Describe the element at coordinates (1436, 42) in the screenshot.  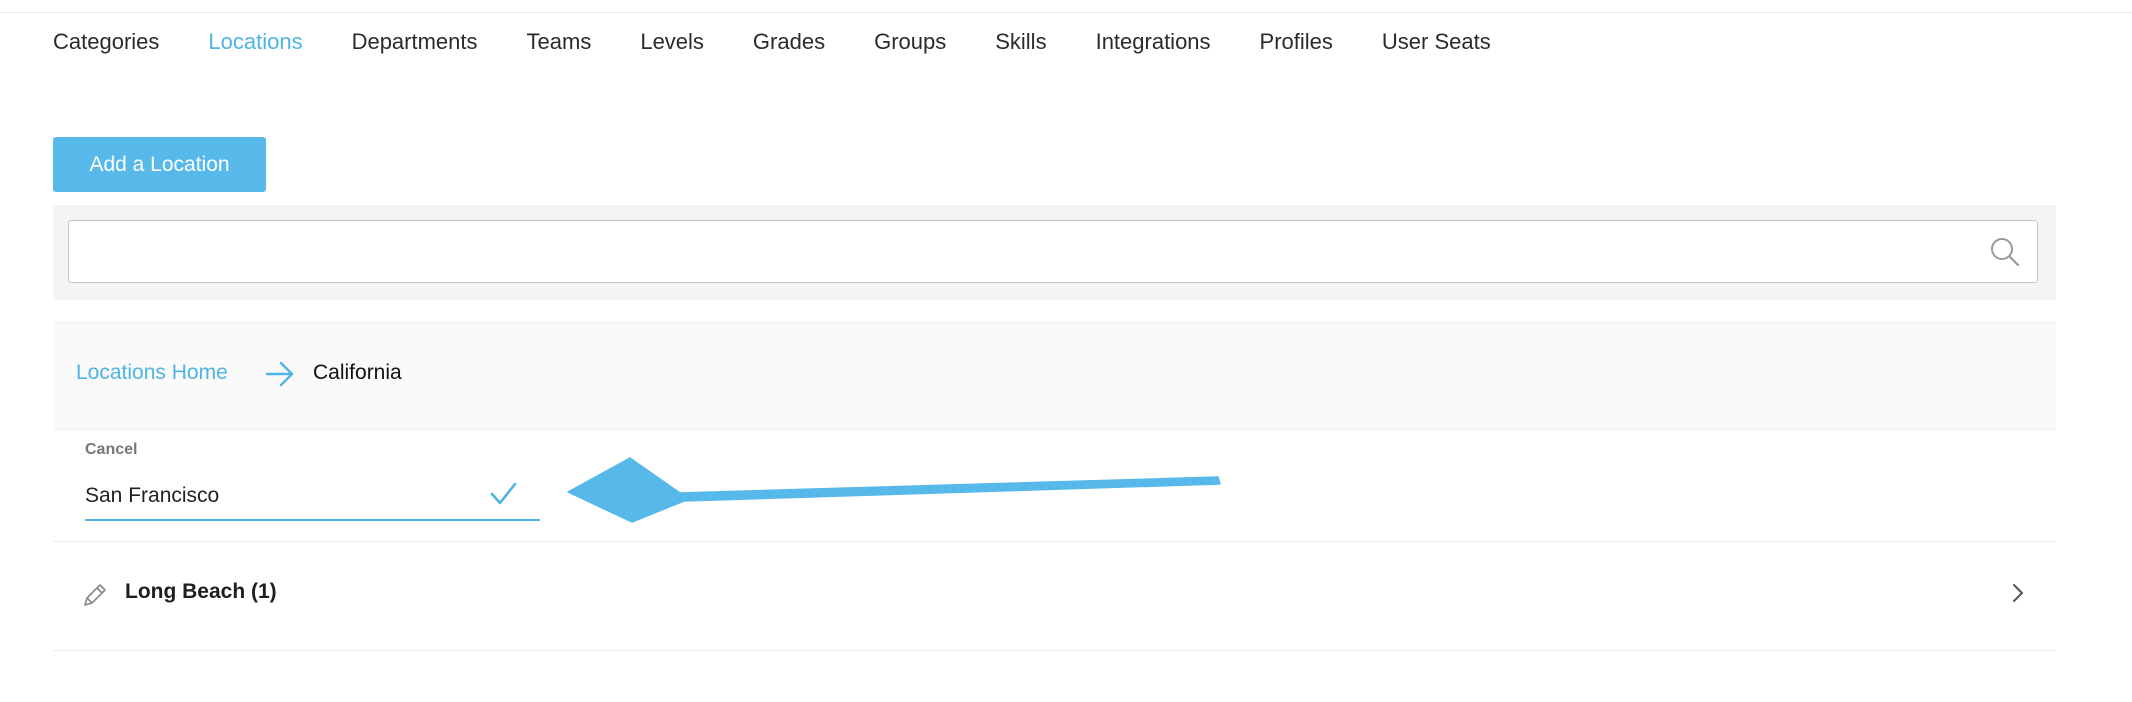
I see `tab-user-seats: User Seats` at that location.